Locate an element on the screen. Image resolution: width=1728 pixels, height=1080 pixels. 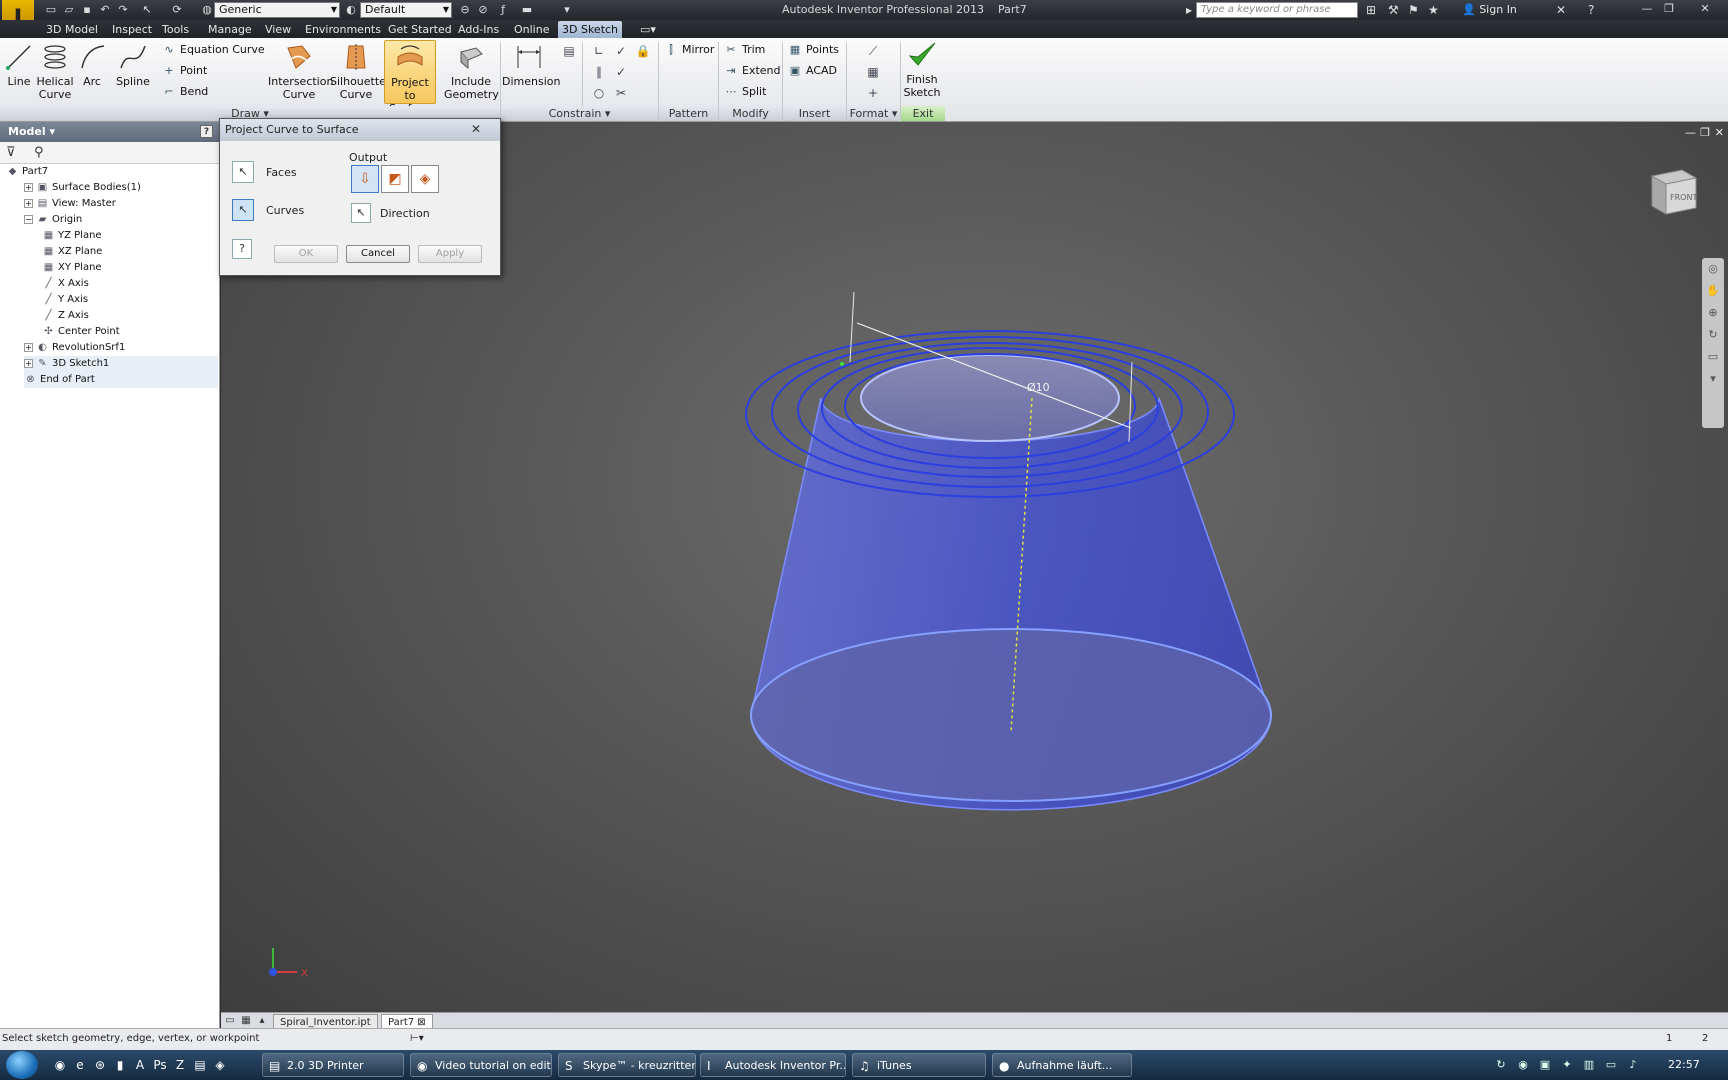
expand-toggle-icon: − is located at coordinates (28, 219).